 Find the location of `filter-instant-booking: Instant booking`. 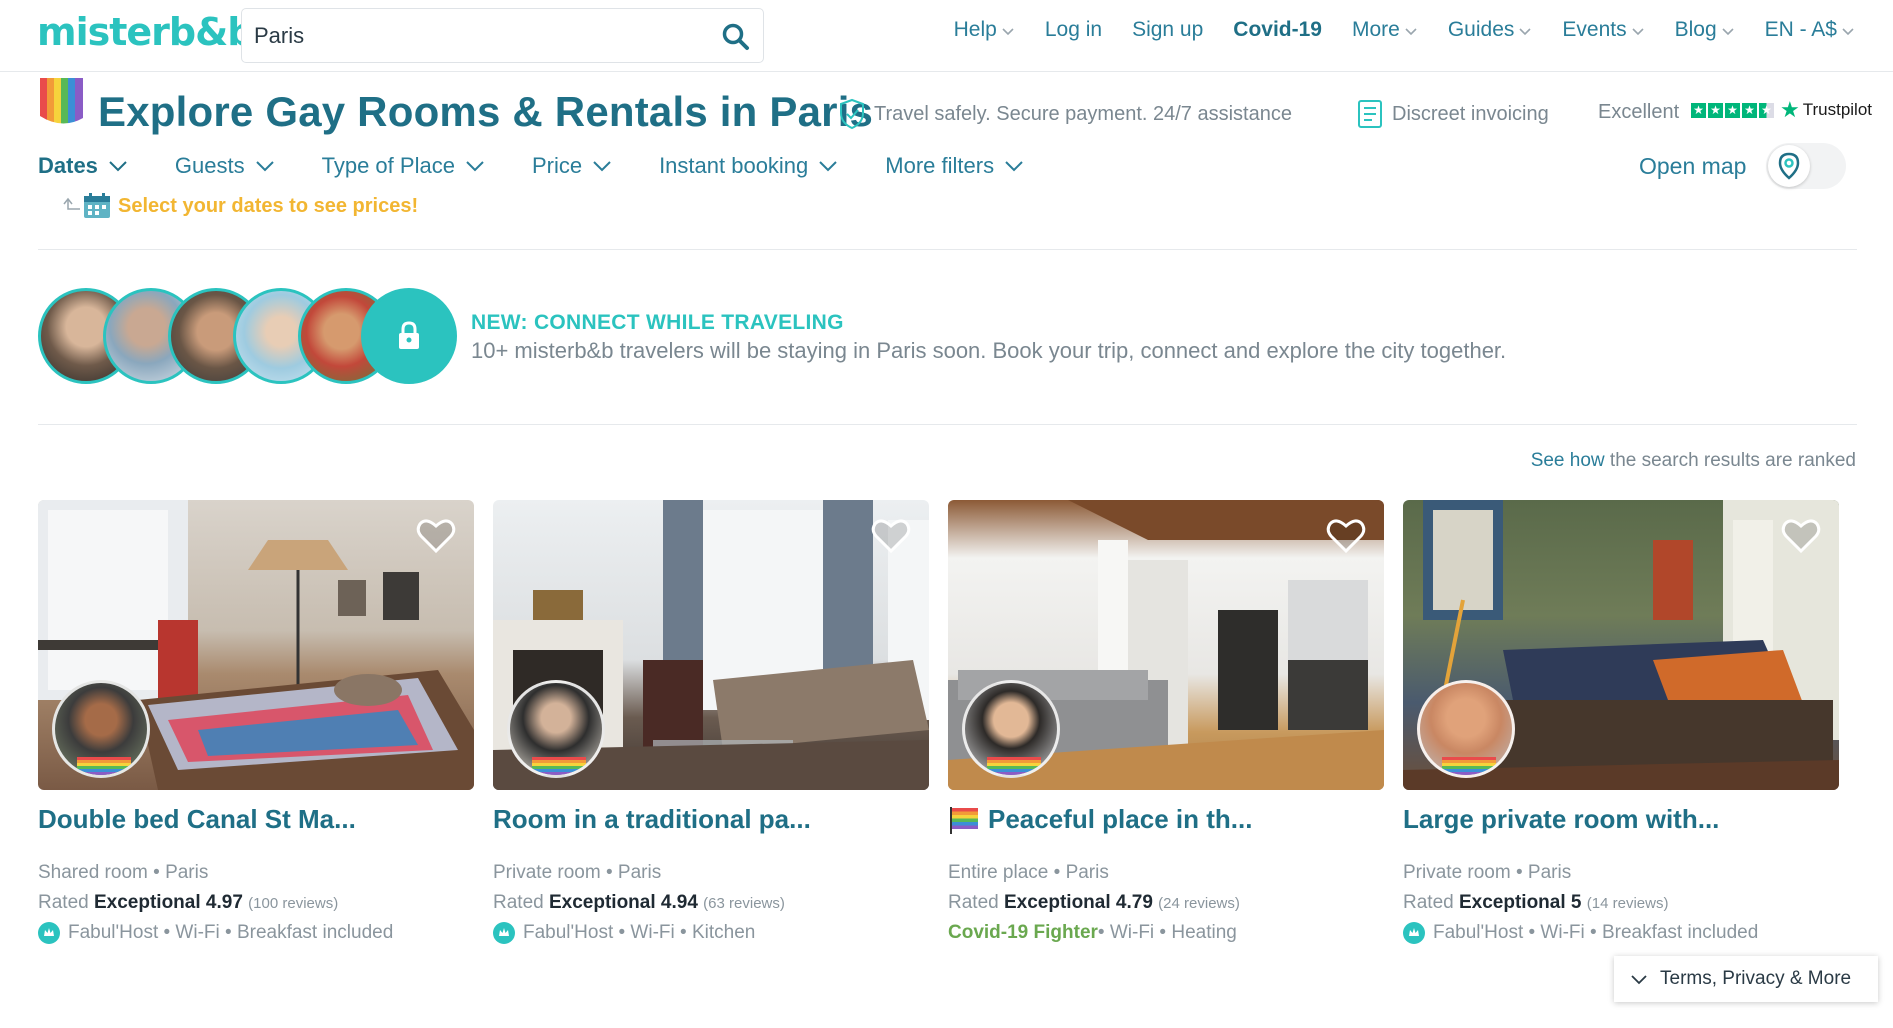

filter-instant-booking: Instant booking is located at coordinates (748, 166).